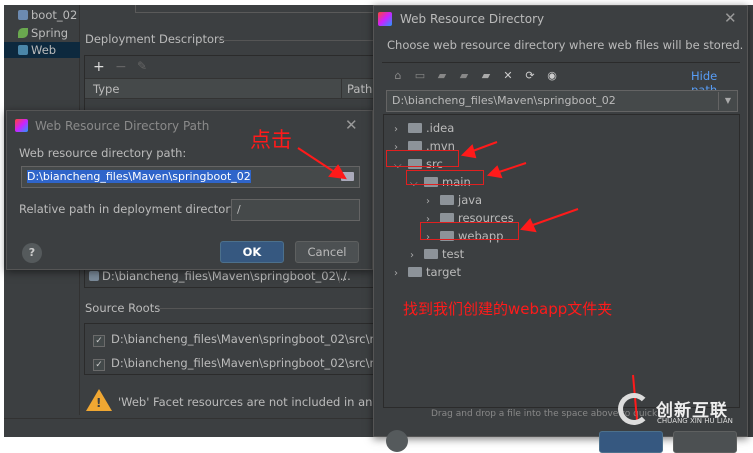 The width and height of the screenshot is (753, 453). I want to click on watermark-logo, so click(634, 409).